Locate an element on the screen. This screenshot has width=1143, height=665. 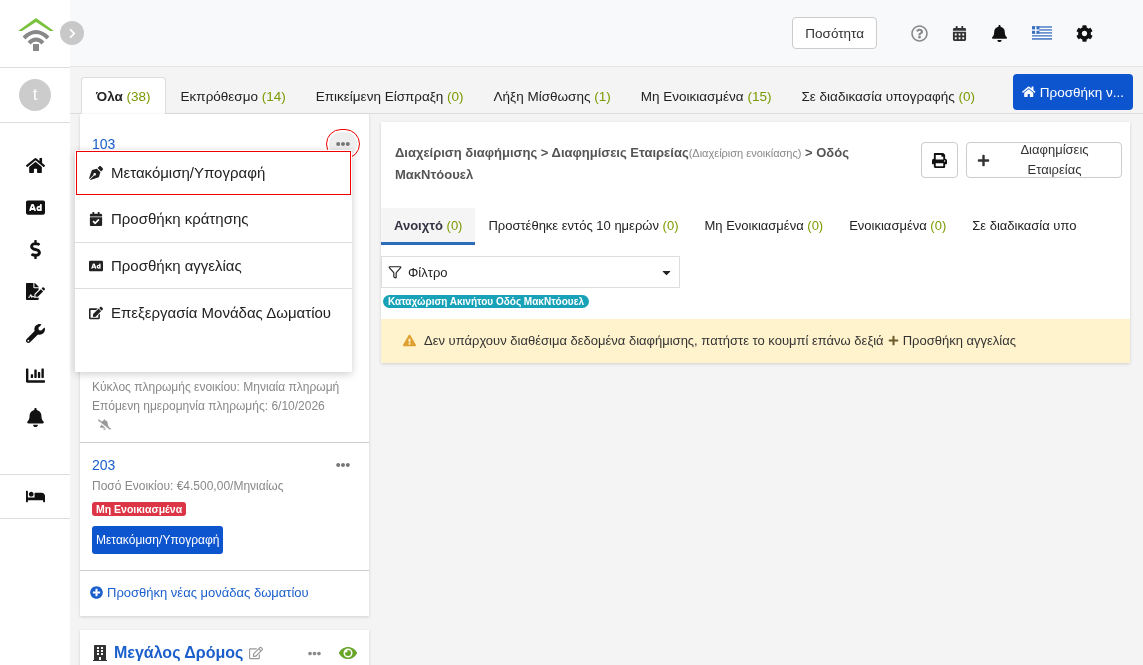
status-tab: Όλα (38) is located at coordinates (123, 95).